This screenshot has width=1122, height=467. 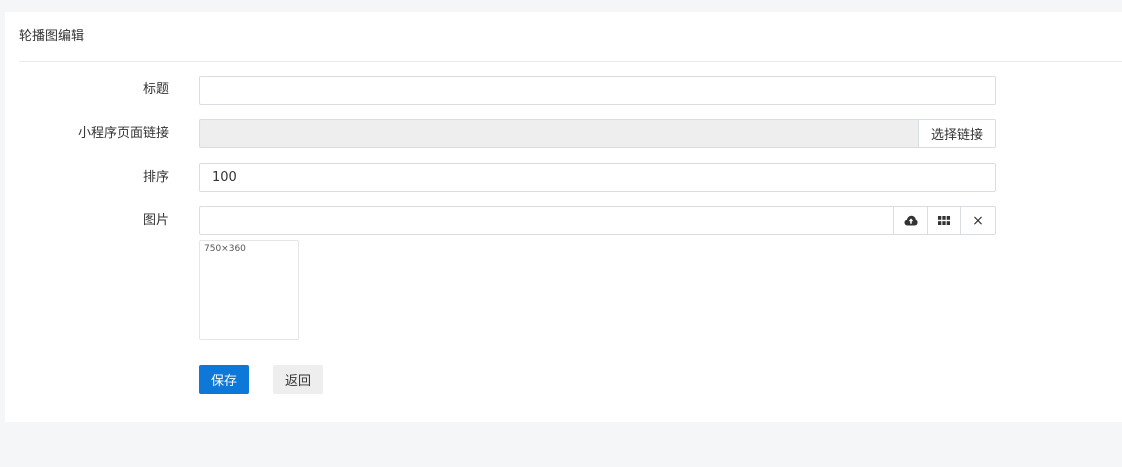 I want to click on upload-cloud-icon, so click(x=911, y=220).